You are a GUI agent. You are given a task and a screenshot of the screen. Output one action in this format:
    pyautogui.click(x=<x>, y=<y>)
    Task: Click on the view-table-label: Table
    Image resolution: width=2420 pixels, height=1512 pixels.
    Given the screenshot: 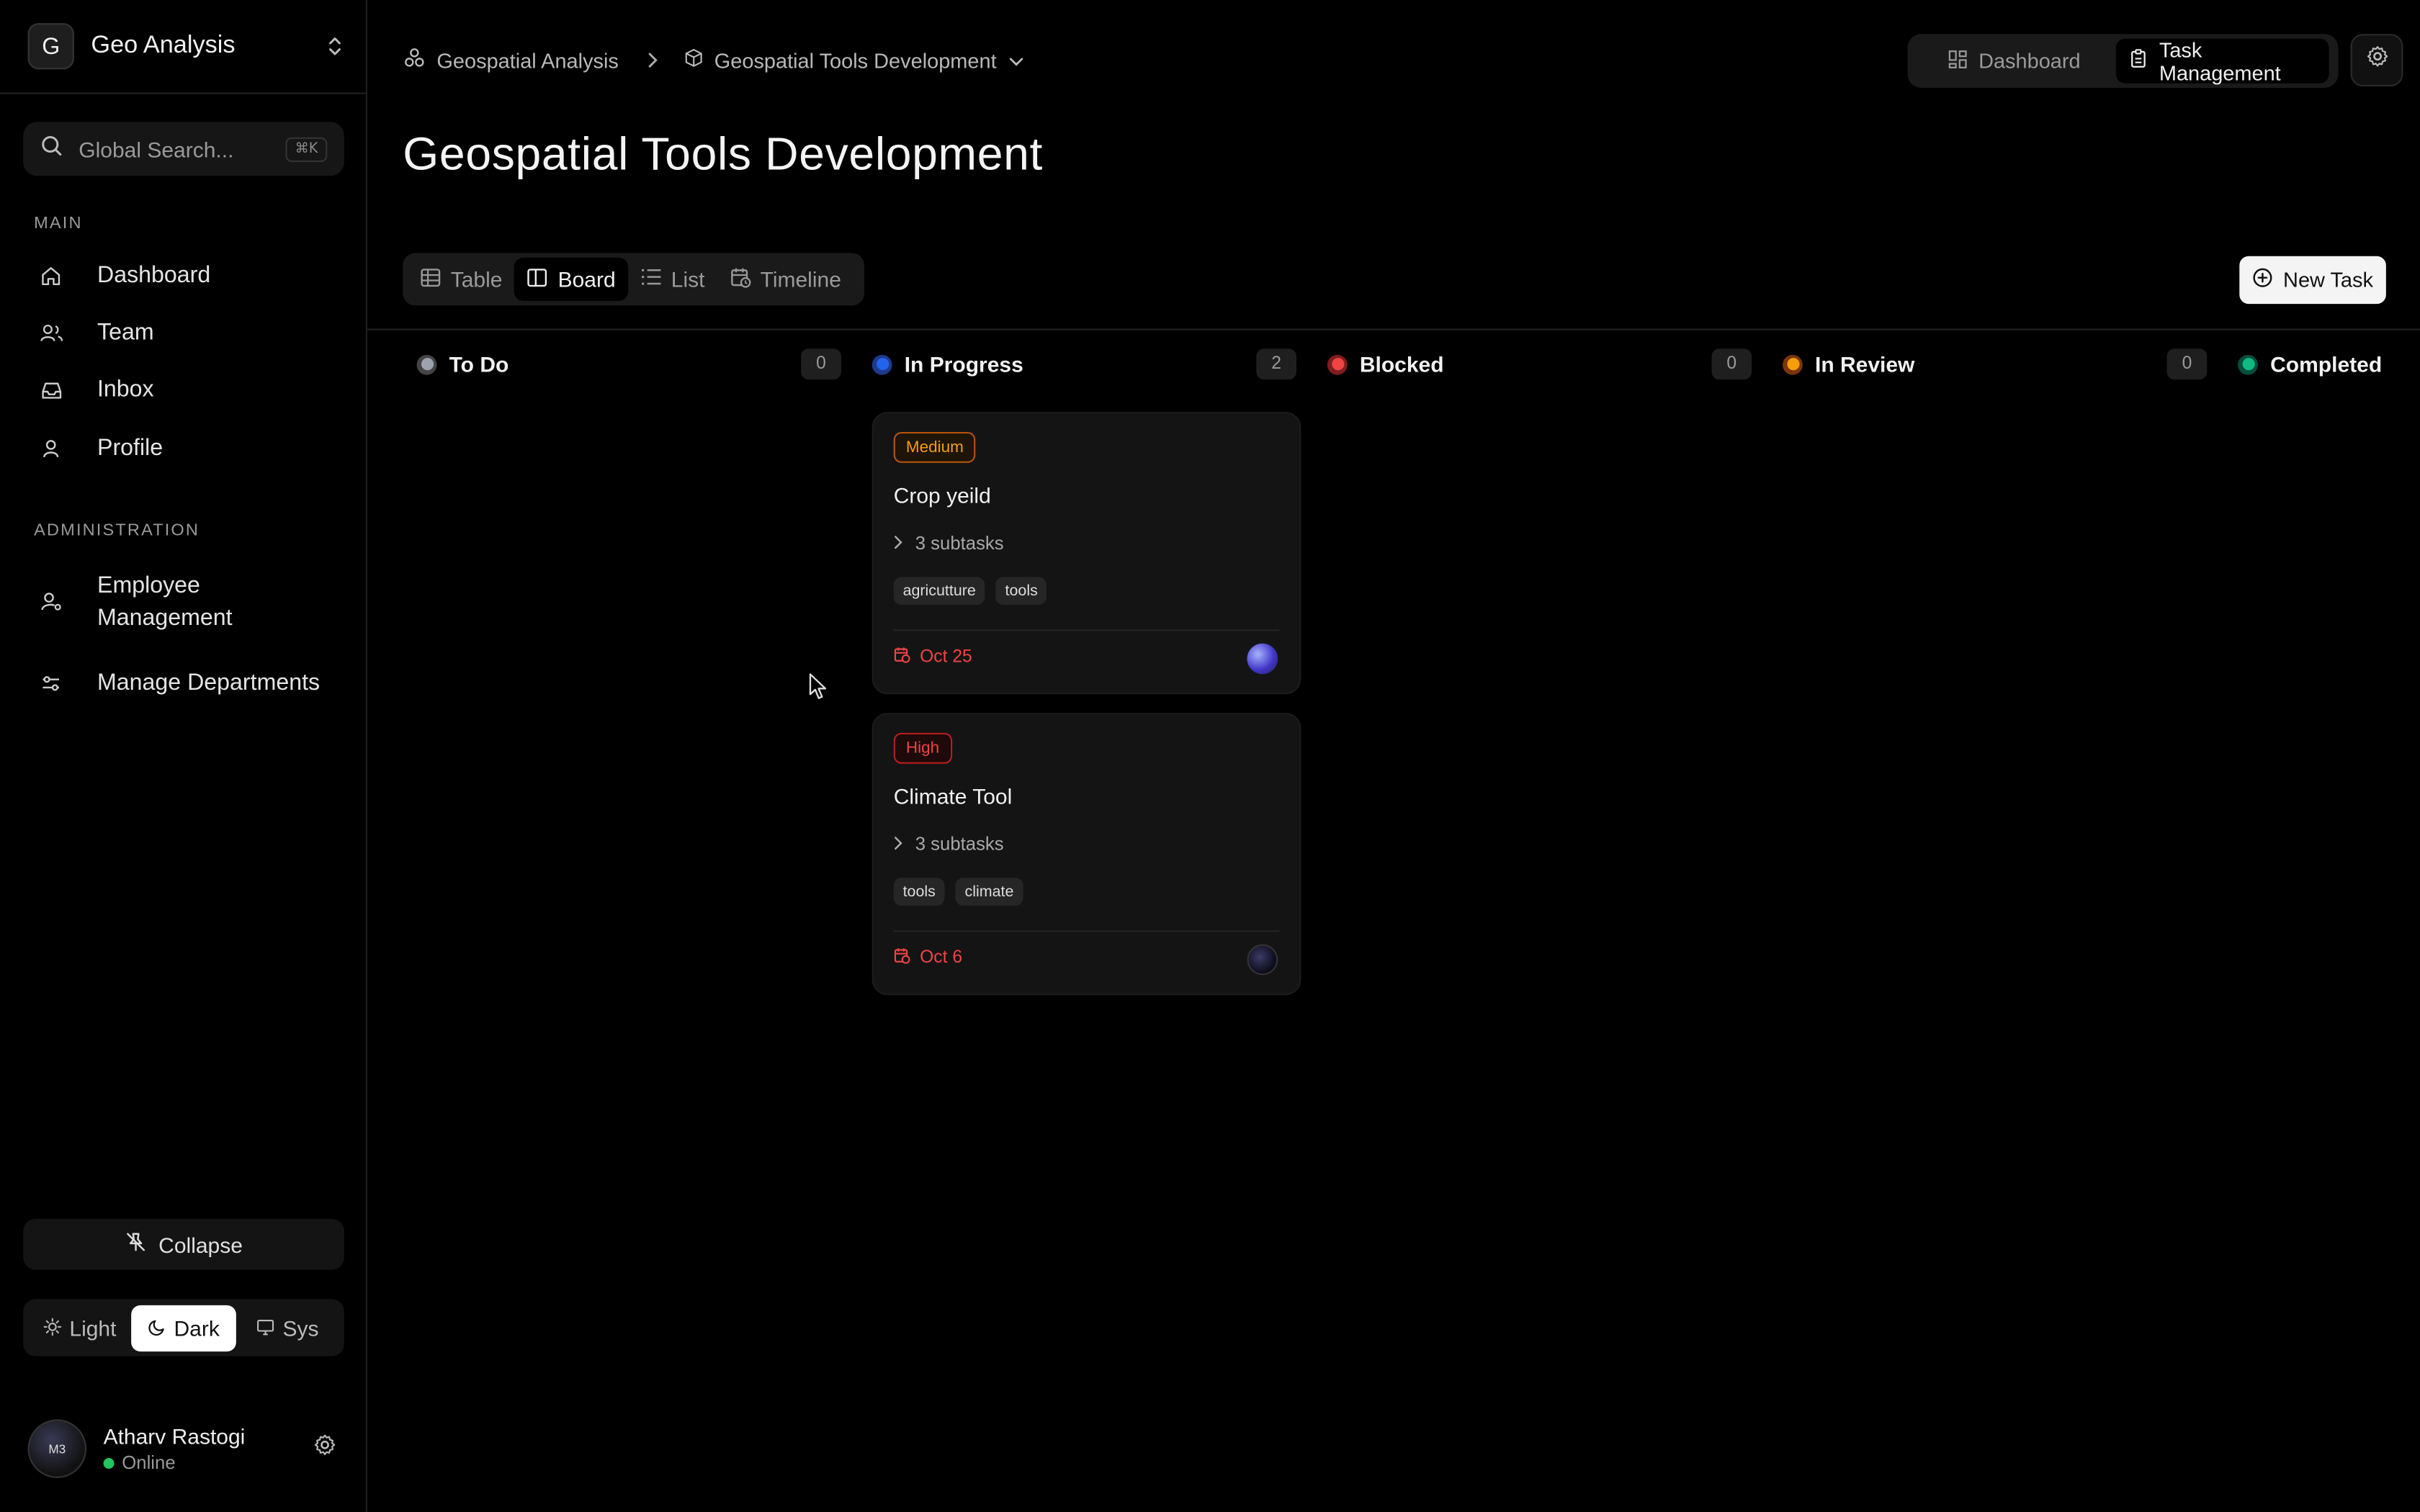 What is the action you would take?
    pyautogui.click(x=477, y=279)
    